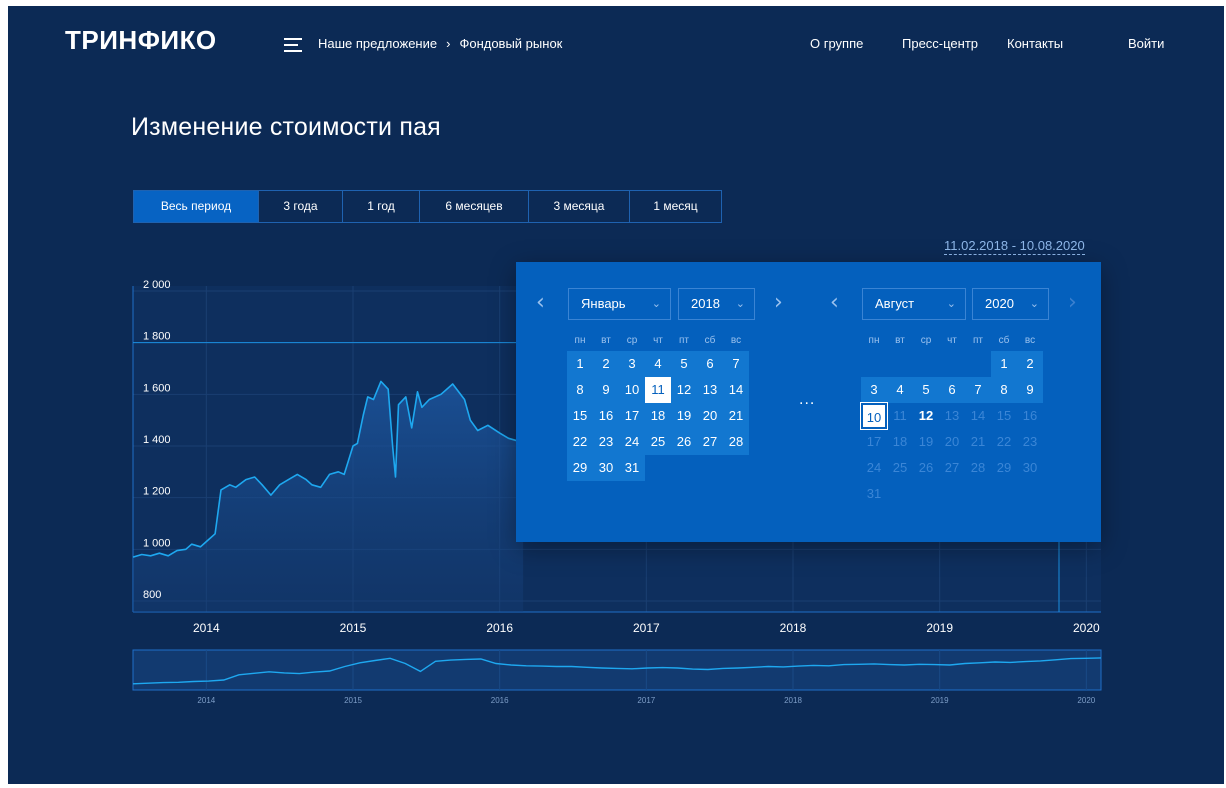 The image size is (1226, 788). What do you see at coordinates (1004, 442) in the screenshot?
I see `right-day-22: 22` at bounding box center [1004, 442].